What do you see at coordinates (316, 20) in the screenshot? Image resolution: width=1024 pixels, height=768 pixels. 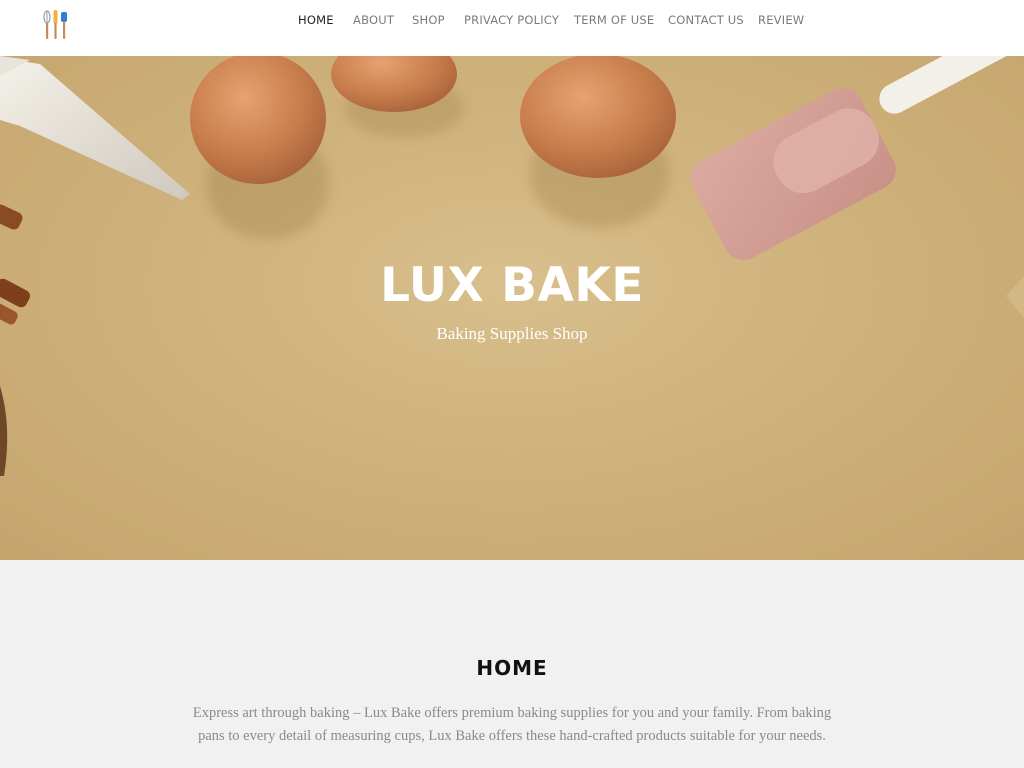 I see `nav-home: HOME` at bounding box center [316, 20].